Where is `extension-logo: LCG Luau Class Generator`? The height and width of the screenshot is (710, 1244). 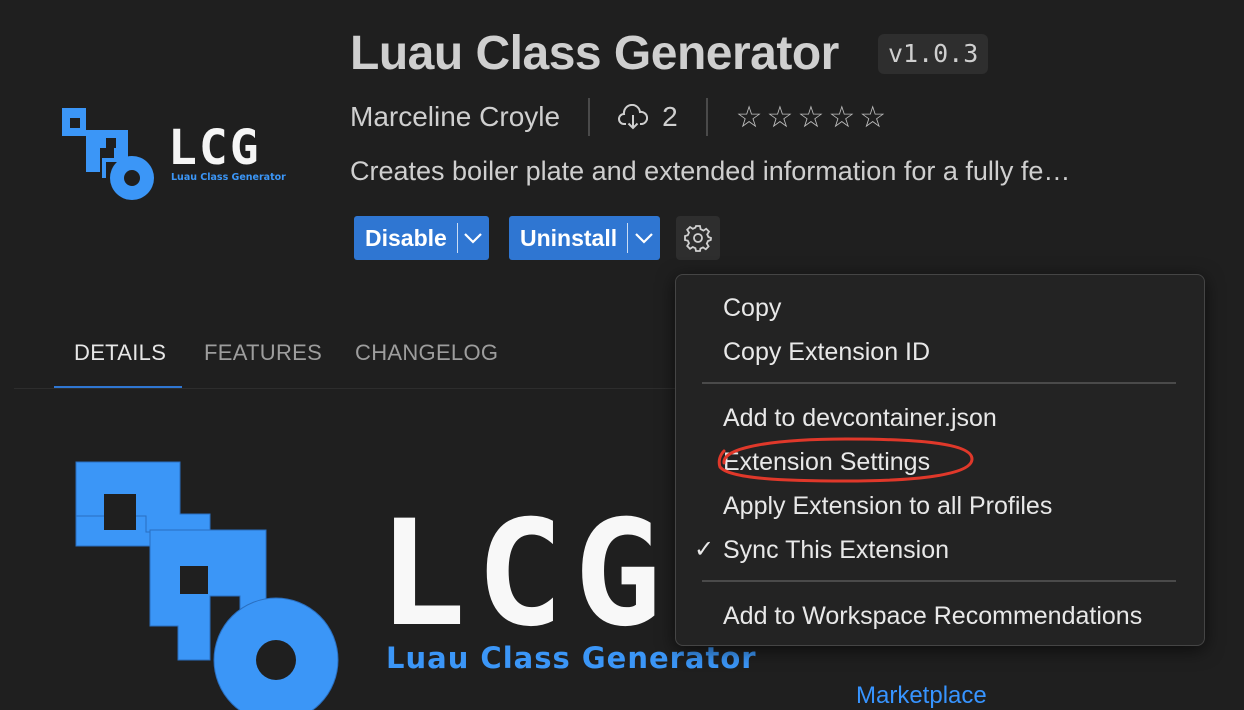 extension-logo: LCG Luau Class Generator is located at coordinates (174, 154).